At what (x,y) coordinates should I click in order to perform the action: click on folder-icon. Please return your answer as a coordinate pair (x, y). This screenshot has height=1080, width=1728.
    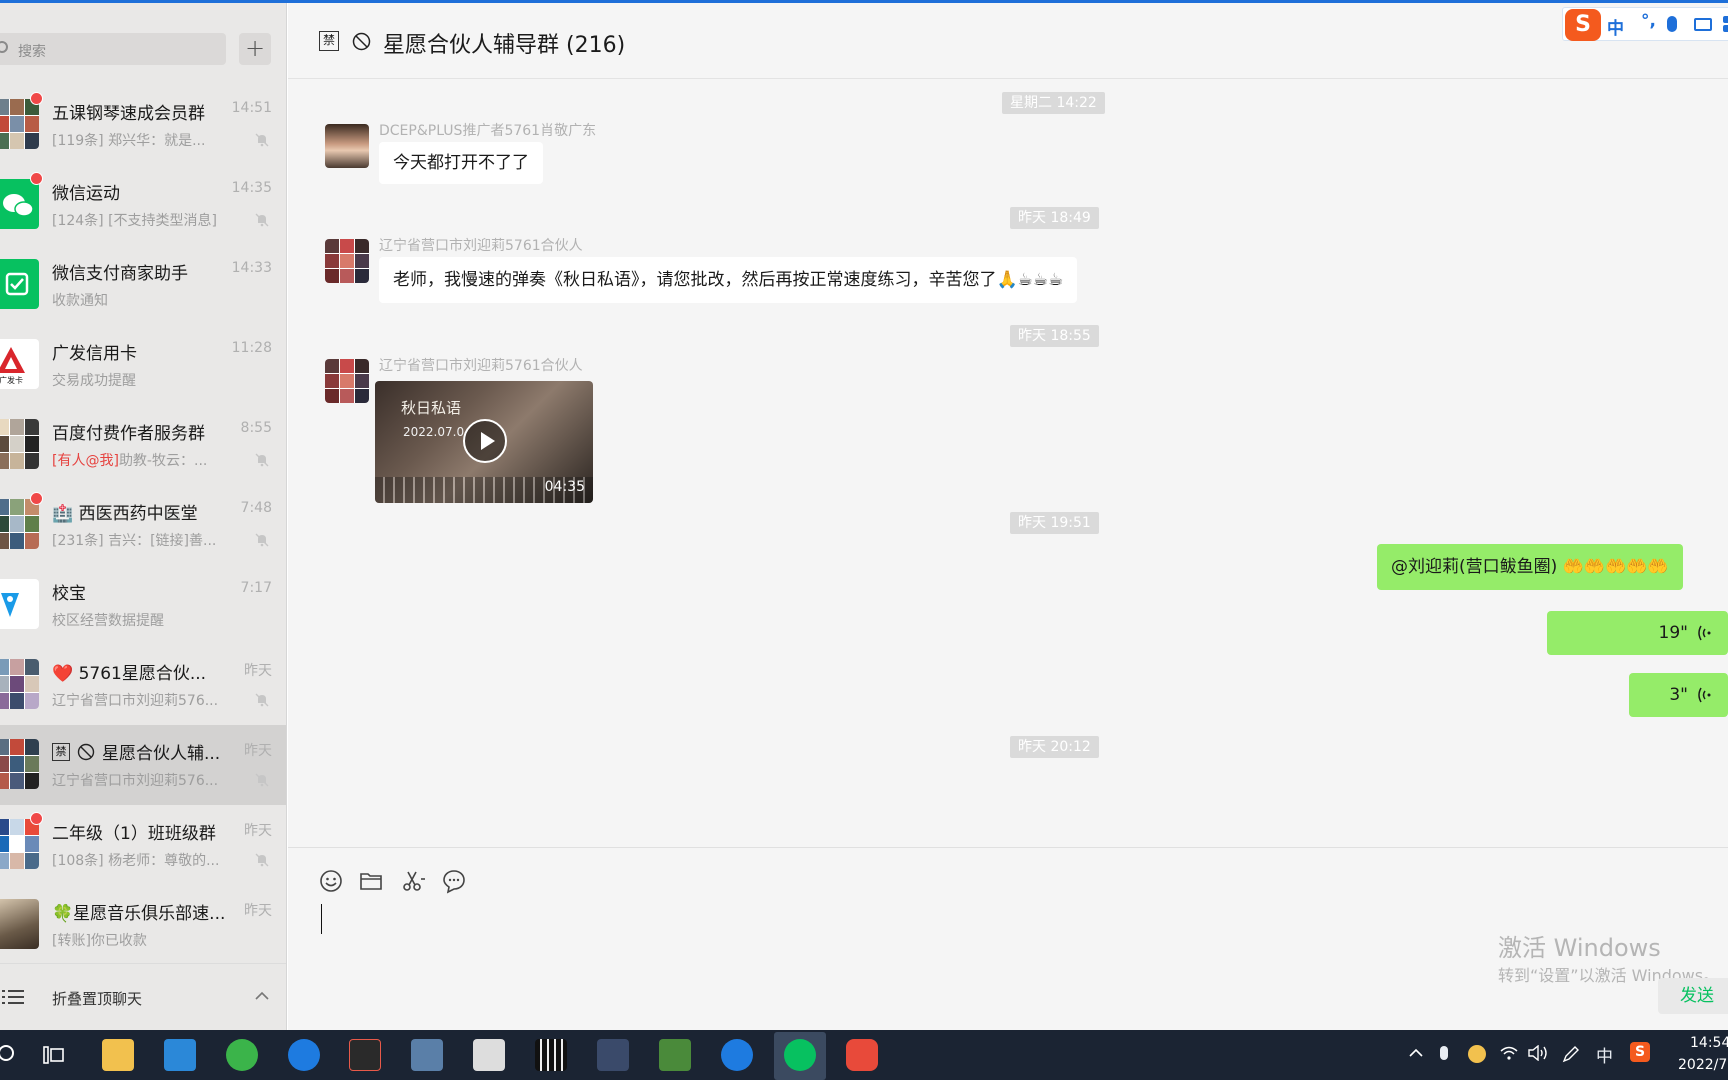
    Looking at the image, I should click on (371, 881).